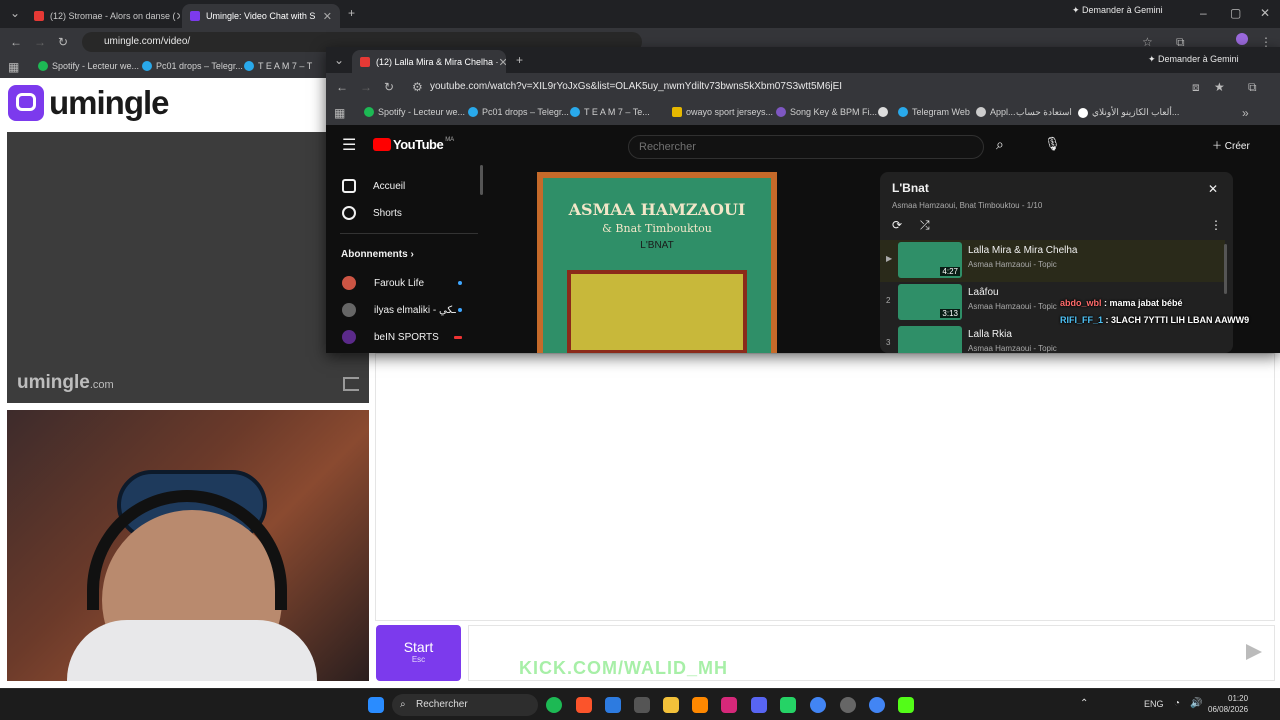 The width and height of the screenshot is (1280, 720). What do you see at coordinates (788, 705) in the screenshot?
I see `whatsapp-icon` at bounding box center [788, 705].